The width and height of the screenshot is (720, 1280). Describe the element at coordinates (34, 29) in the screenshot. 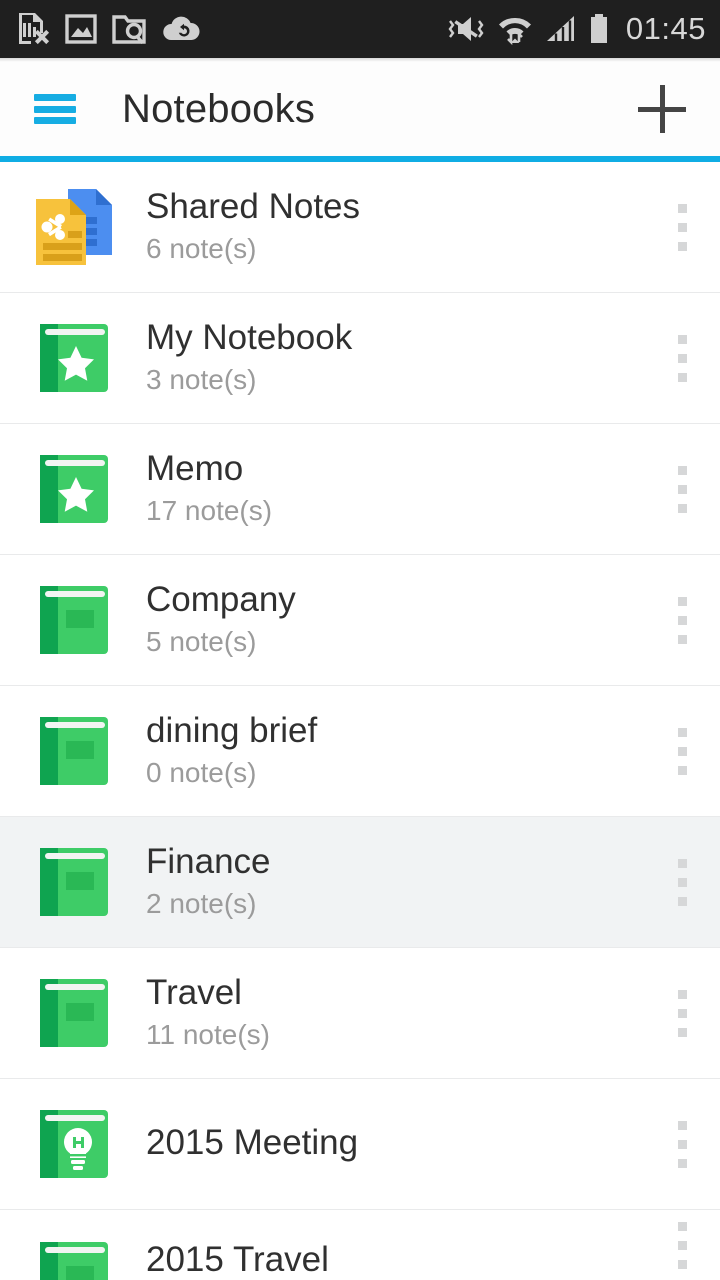

I see `document-cancel-icon` at that location.